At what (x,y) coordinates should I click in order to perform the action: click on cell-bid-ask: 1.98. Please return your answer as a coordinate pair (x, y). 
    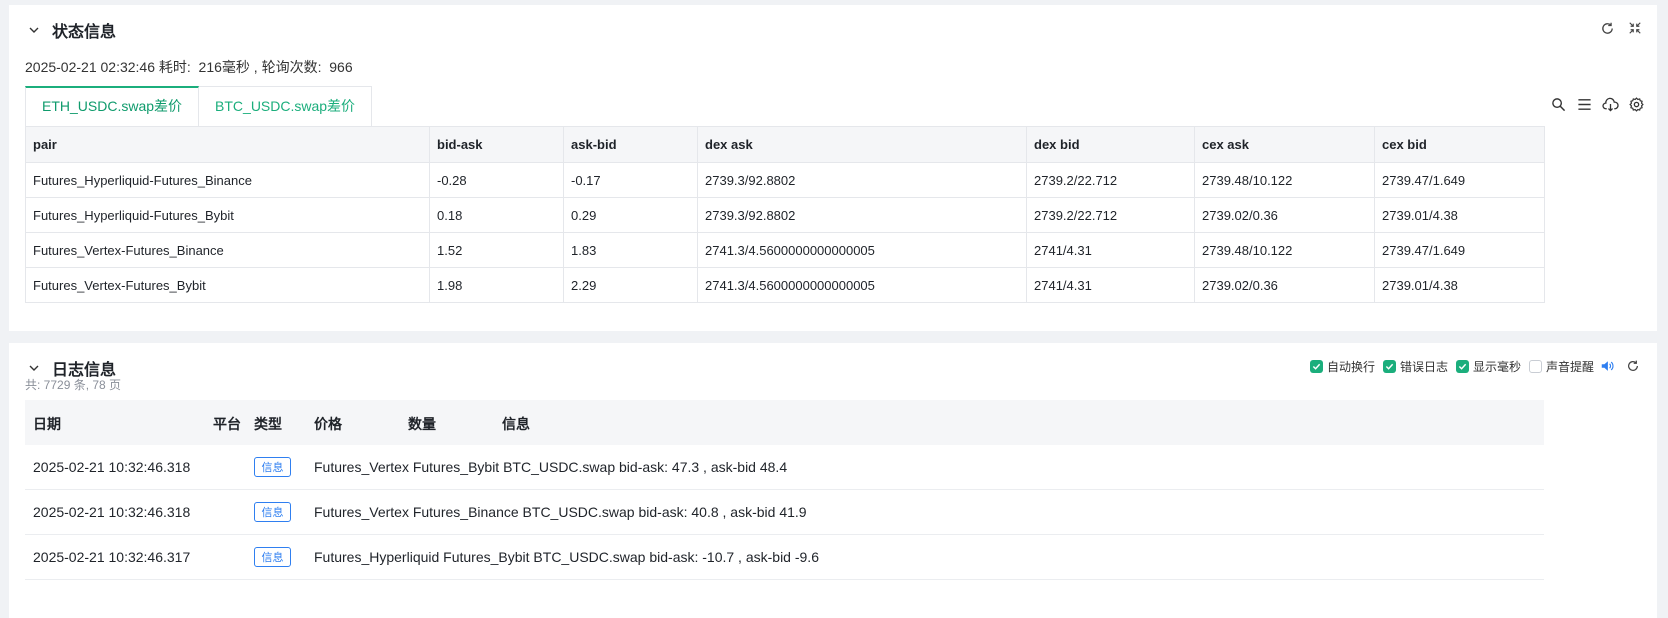
    Looking at the image, I should click on (496, 285).